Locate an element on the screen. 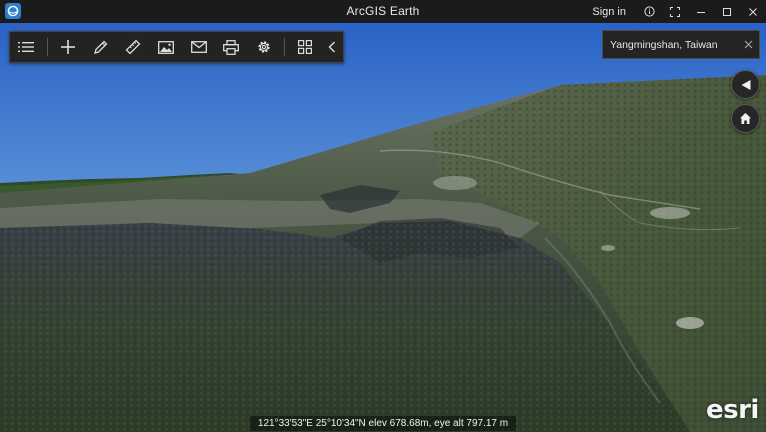 The height and width of the screenshot is (432, 766). image-icon is located at coordinates (165, 47).